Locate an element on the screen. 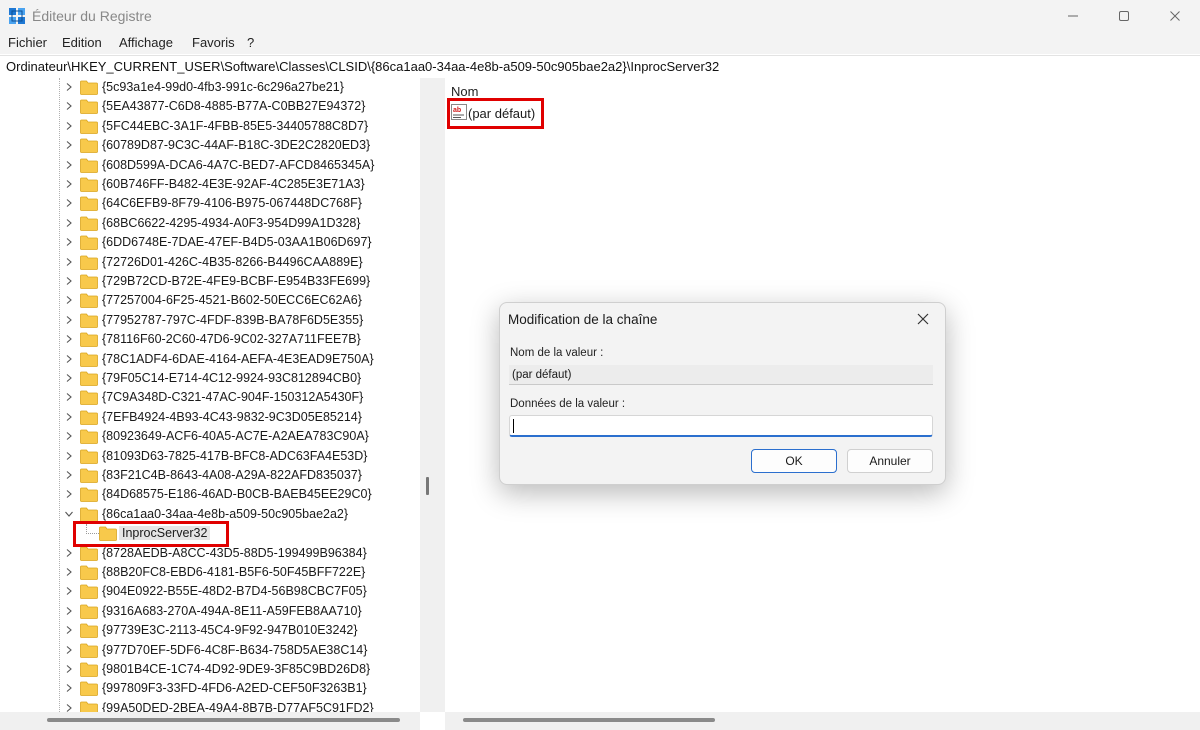 Image resolution: width=1200 pixels, height=730 pixels. tree-item: {77952787-797C-4FDF-839B-BA78F6D5E355} is located at coordinates (210, 320).